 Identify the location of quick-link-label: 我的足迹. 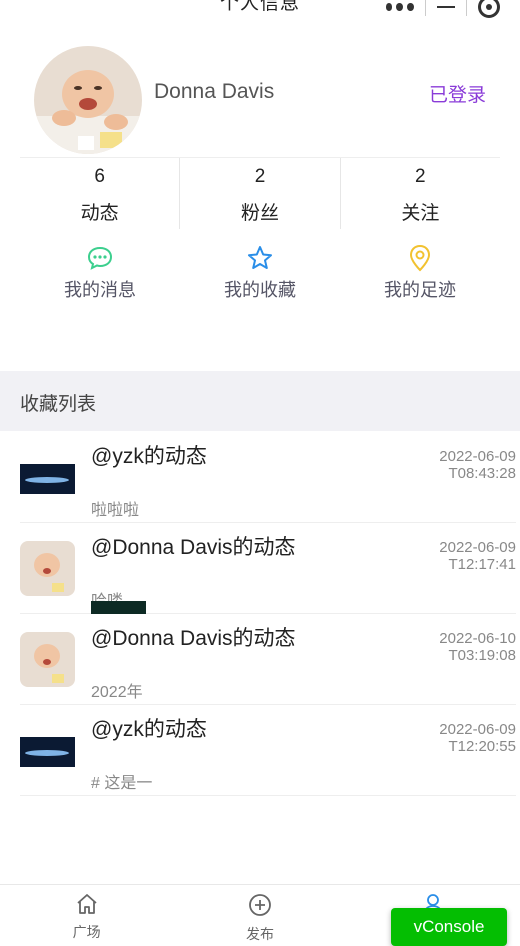
(420, 290).